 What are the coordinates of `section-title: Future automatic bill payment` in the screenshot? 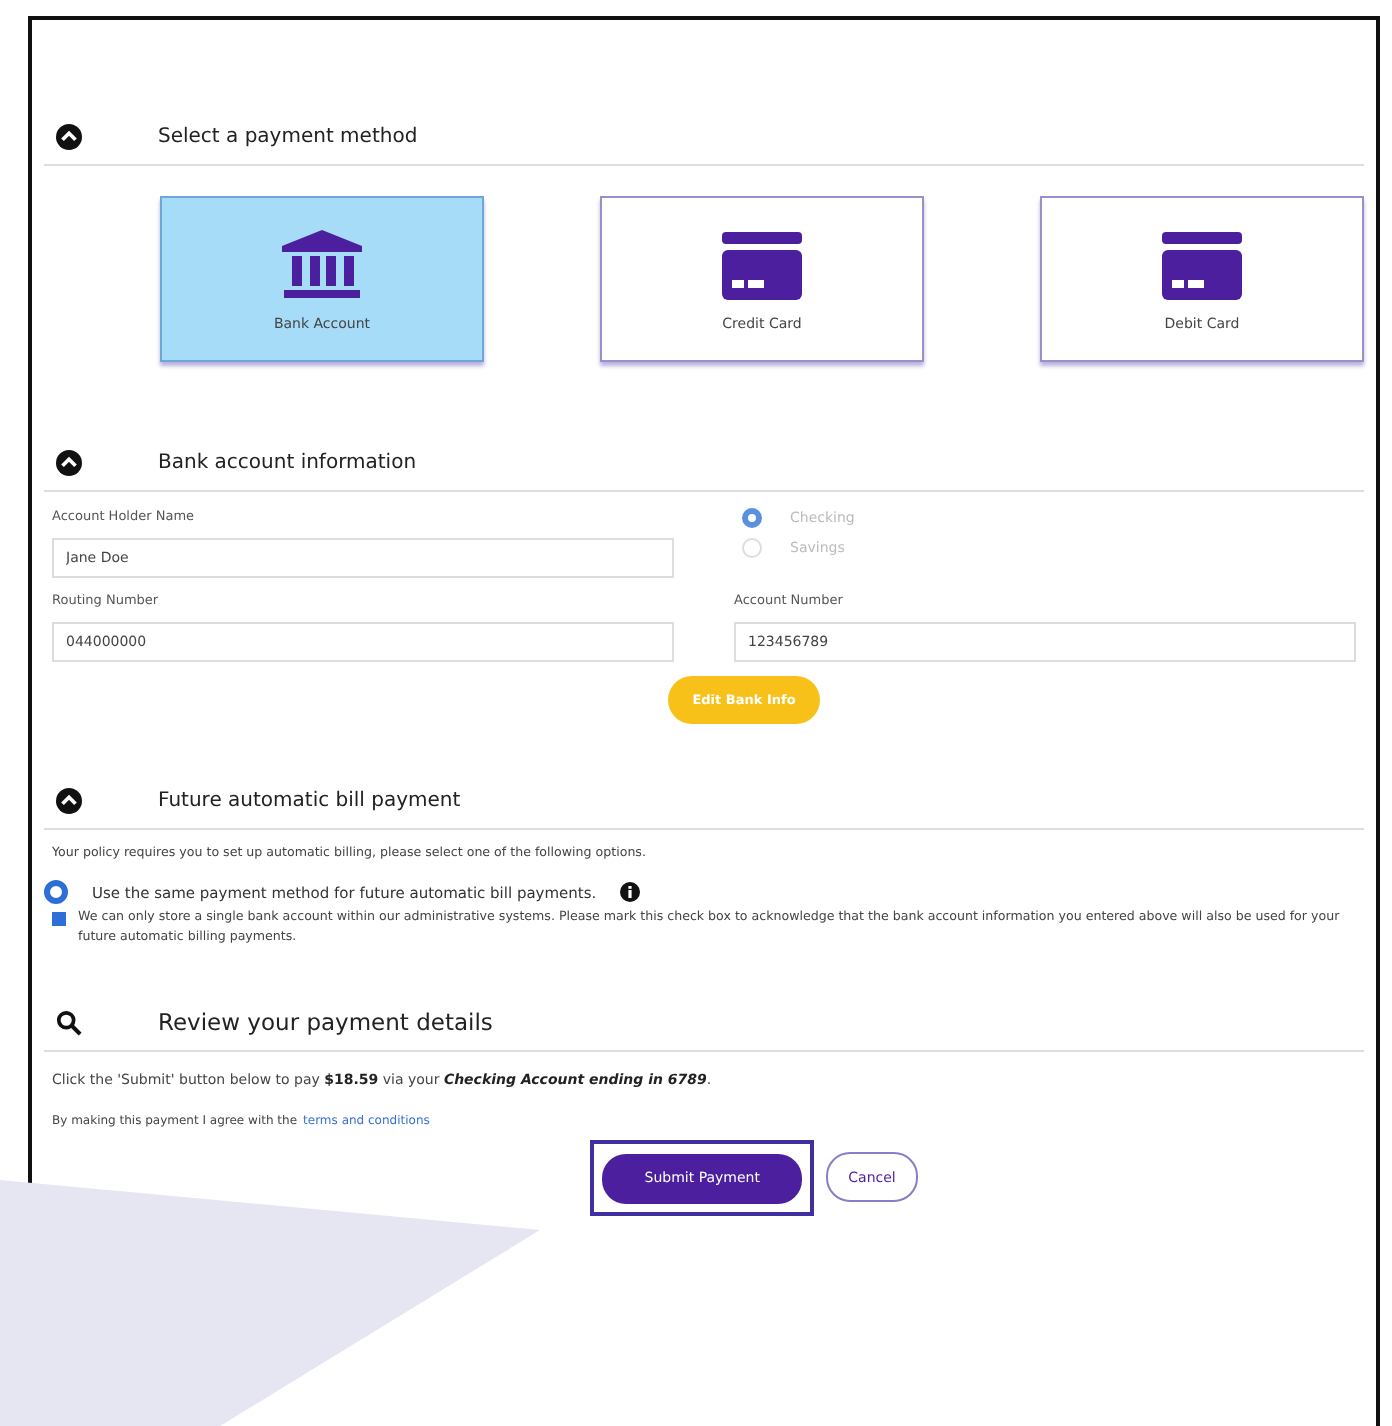 It's located at (309, 801).